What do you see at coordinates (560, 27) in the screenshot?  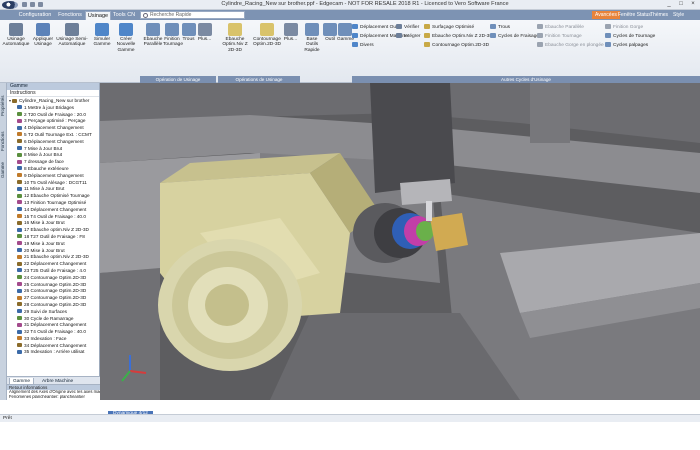 I see `ebauche-parallele-command: Ebauche Parallèle` at bounding box center [560, 27].